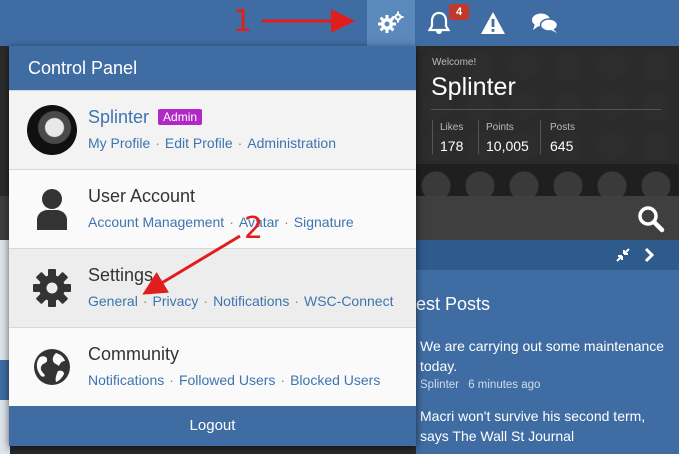 The width and height of the screenshot is (679, 454). What do you see at coordinates (121, 275) in the screenshot?
I see `settings-title: Settings` at bounding box center [121, 275].